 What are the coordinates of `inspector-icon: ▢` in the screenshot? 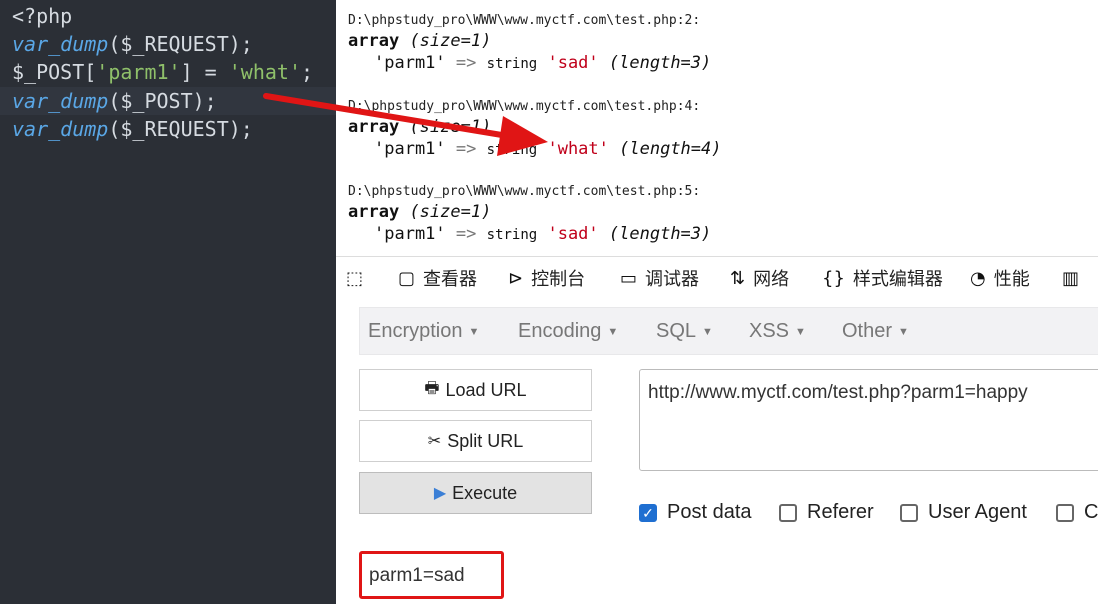 It's located at (407, 278).